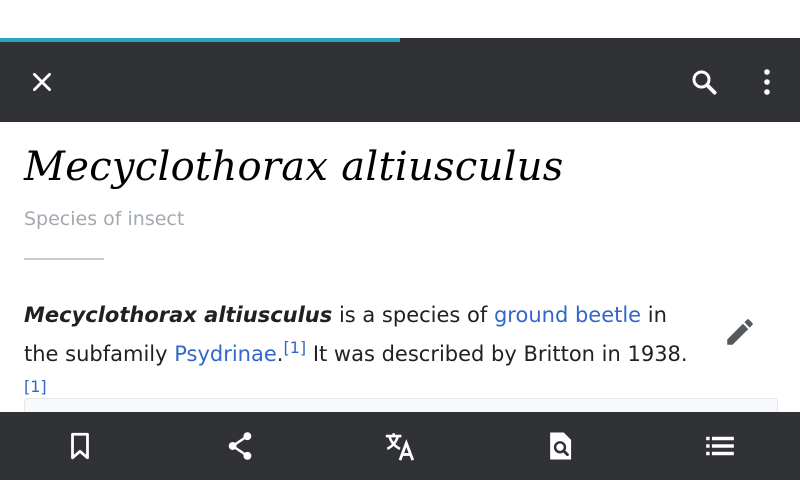 The image size is (800, 480). I want to click on article-title: Mecyclothorax altiusculus, so click(294, 167).